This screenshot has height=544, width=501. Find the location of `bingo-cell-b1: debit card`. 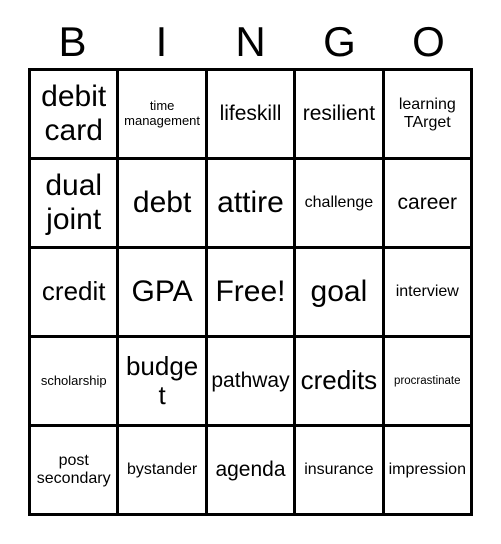

bingo-cell-b1: debit card is located at coordinates (75, 115).